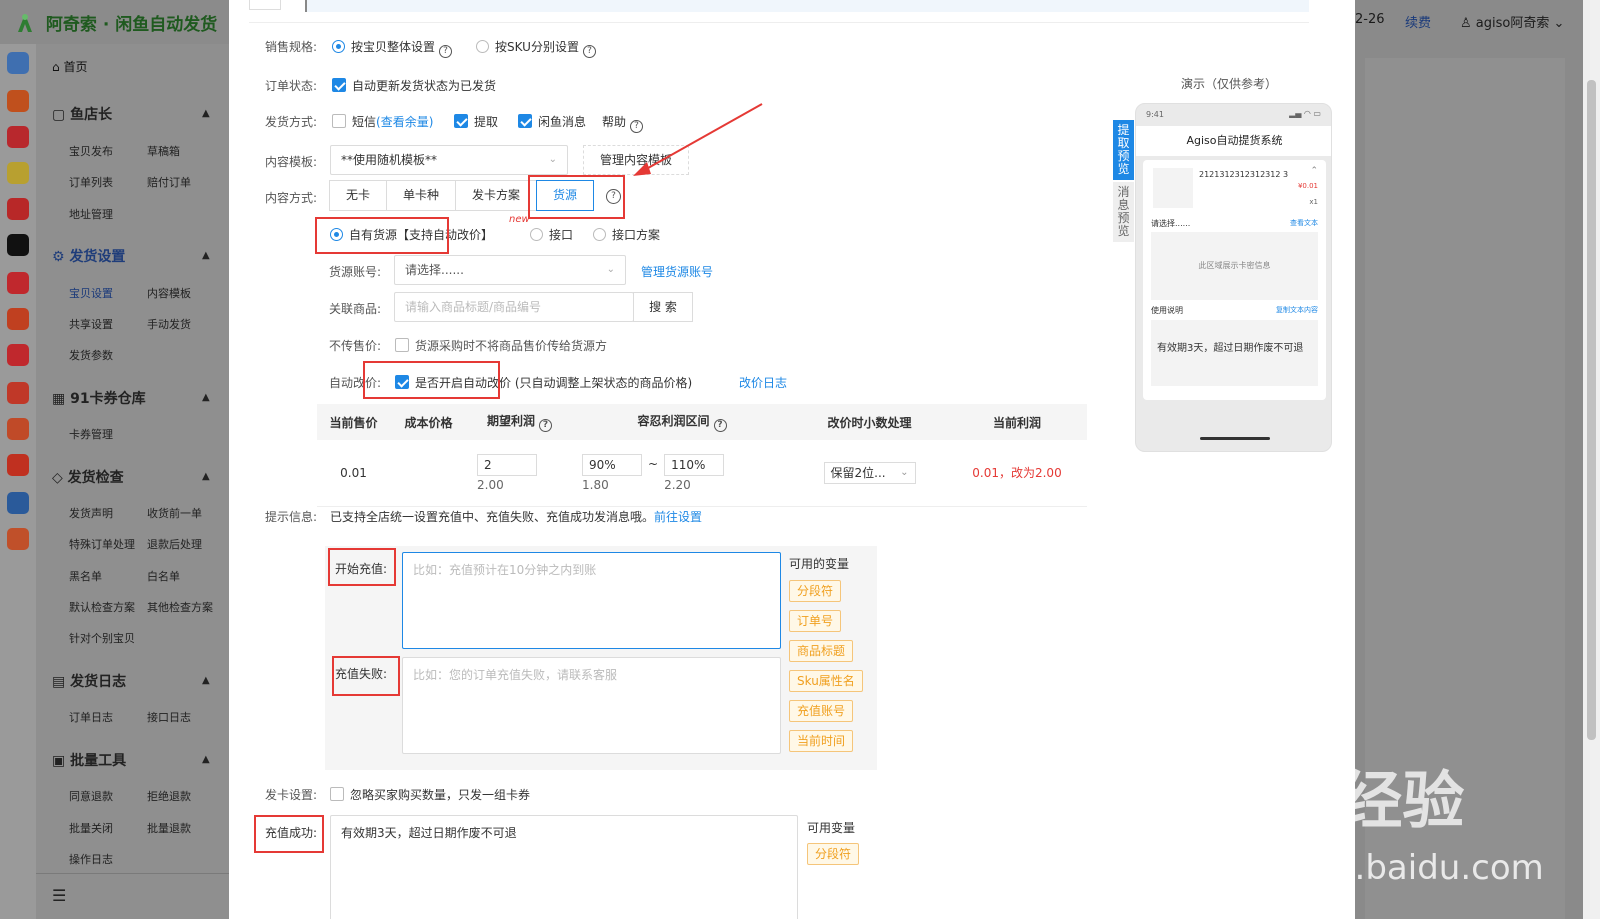 This screenshot has width=1600, height=919. What do you see at coordinates (694, 464) in the screenshot?
I see `range-high-input: 110%` at bounding box center [694, 464].